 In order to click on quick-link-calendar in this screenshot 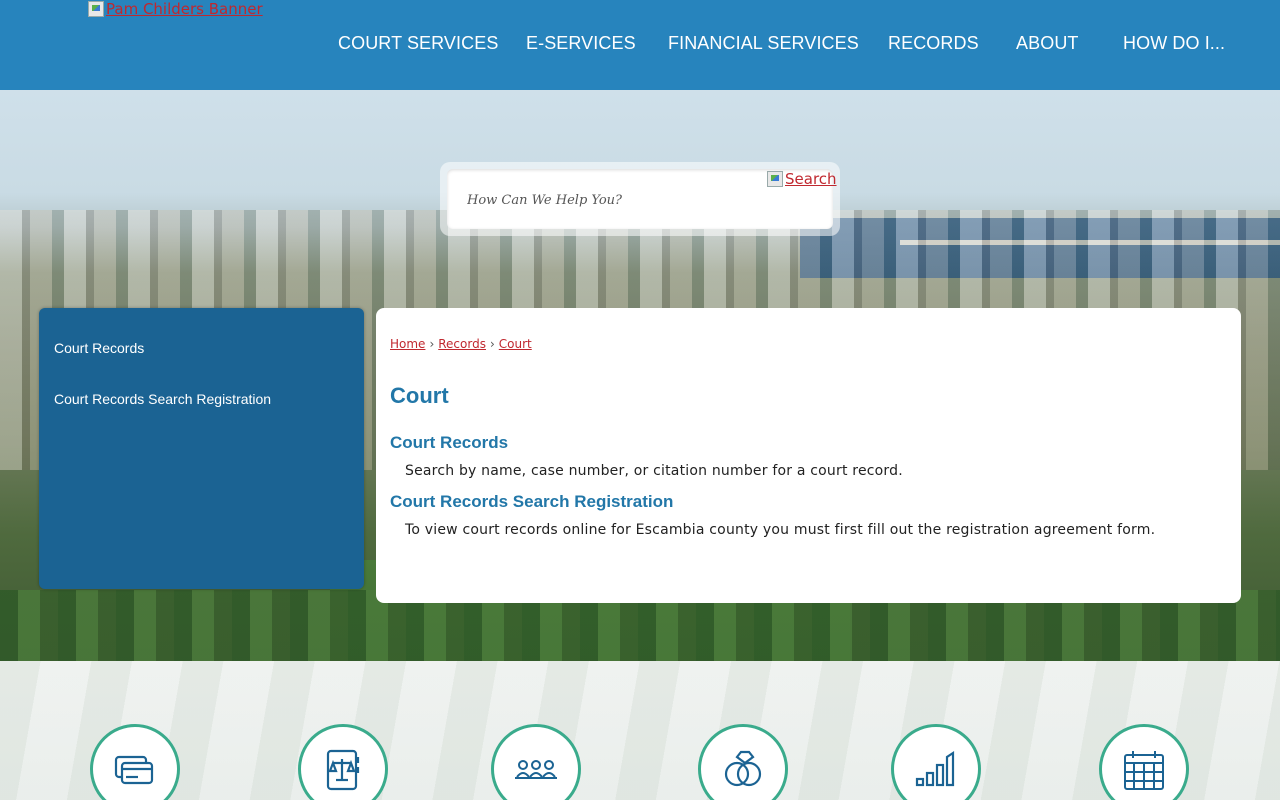, I will do `click(1144, 762)`.